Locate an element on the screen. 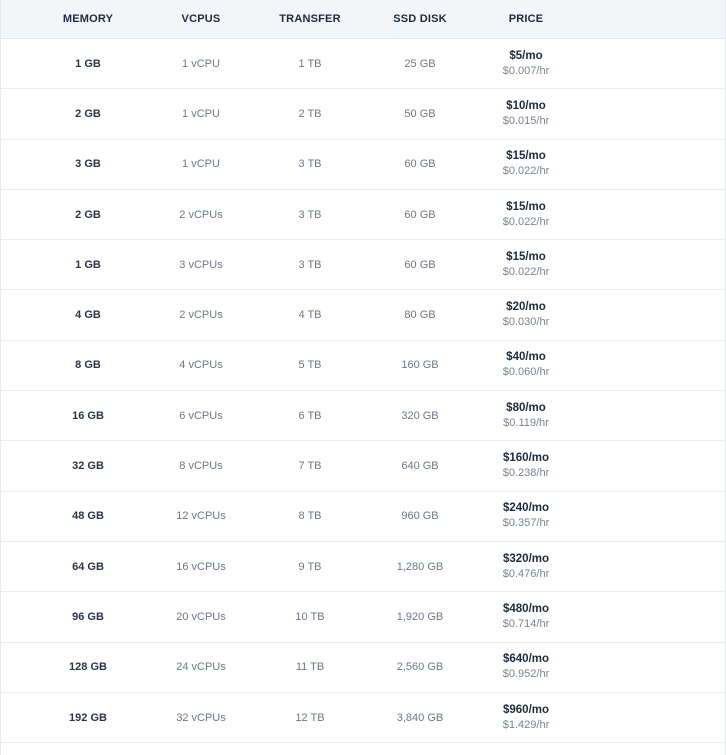 The image size is (726, 755). cell-vcpus: 6 vCPUs is located at coordinates (201, 415).